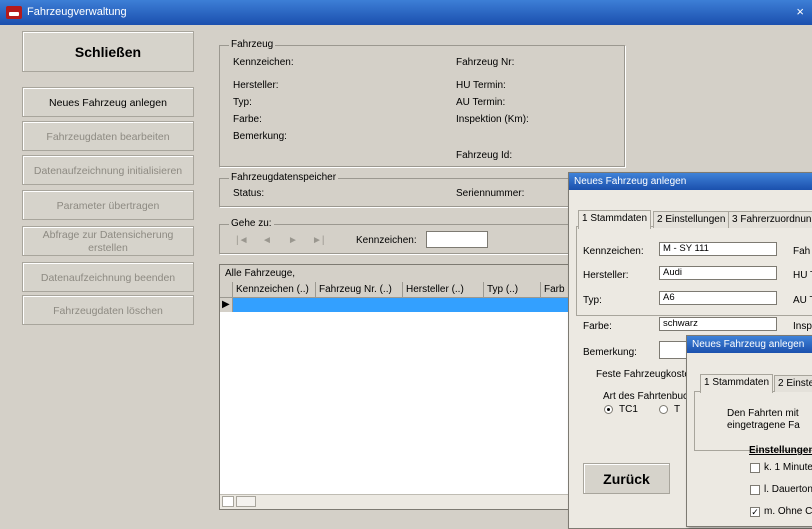  I want to click on dlg-type-label: Typ:, so click(592, 300).